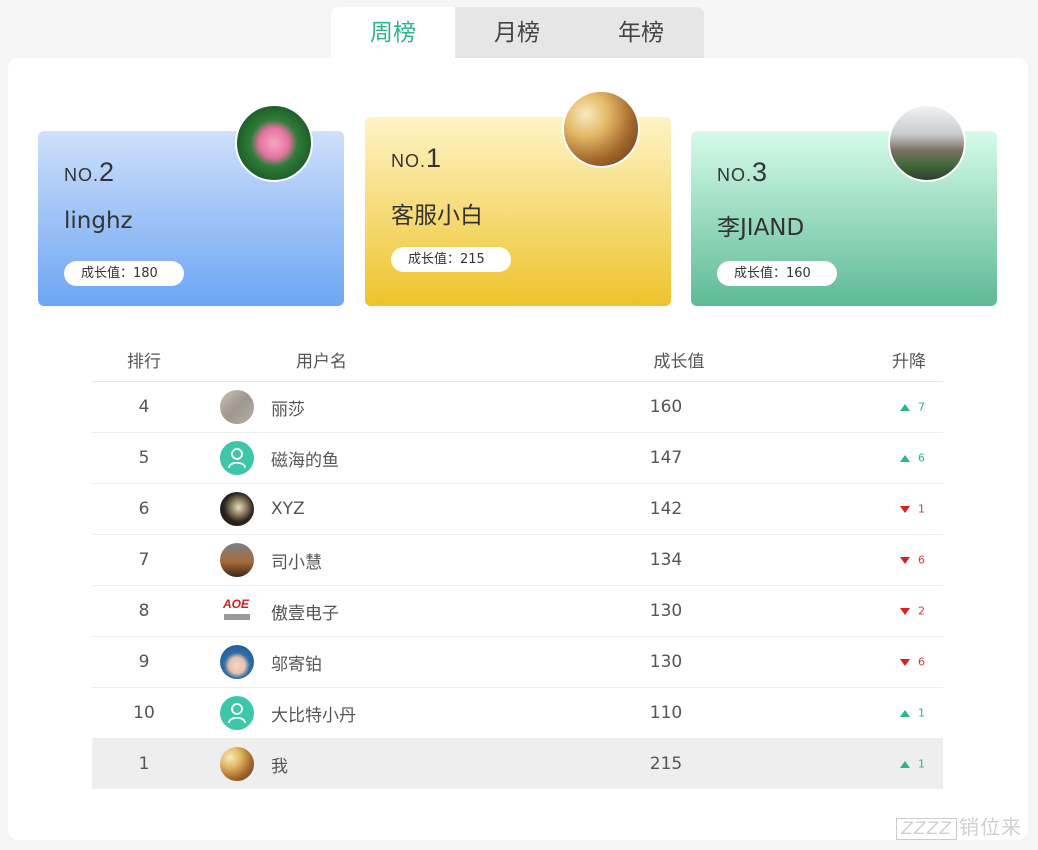  What do you see at coordinates (517, 407) in the screenshot?
I see `table-row: 4 丽莎 160 7` at bounding box center [517, 407].